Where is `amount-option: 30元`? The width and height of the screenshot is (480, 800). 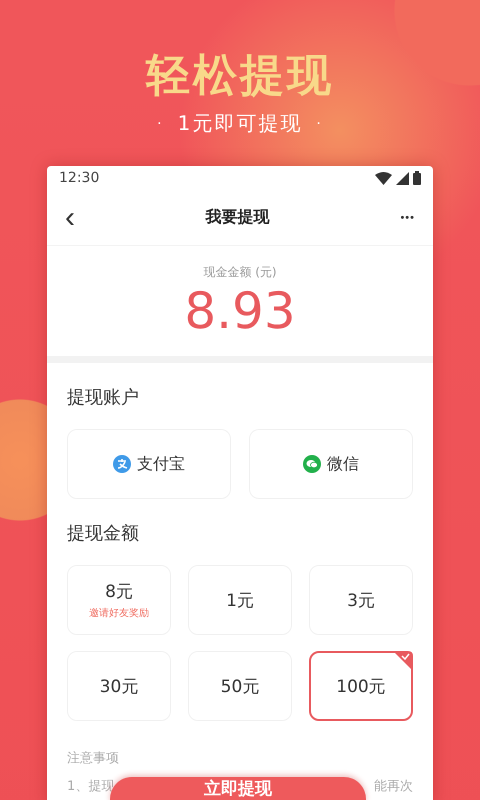 amount-option: 30元 is located at coordinates (119, 686).